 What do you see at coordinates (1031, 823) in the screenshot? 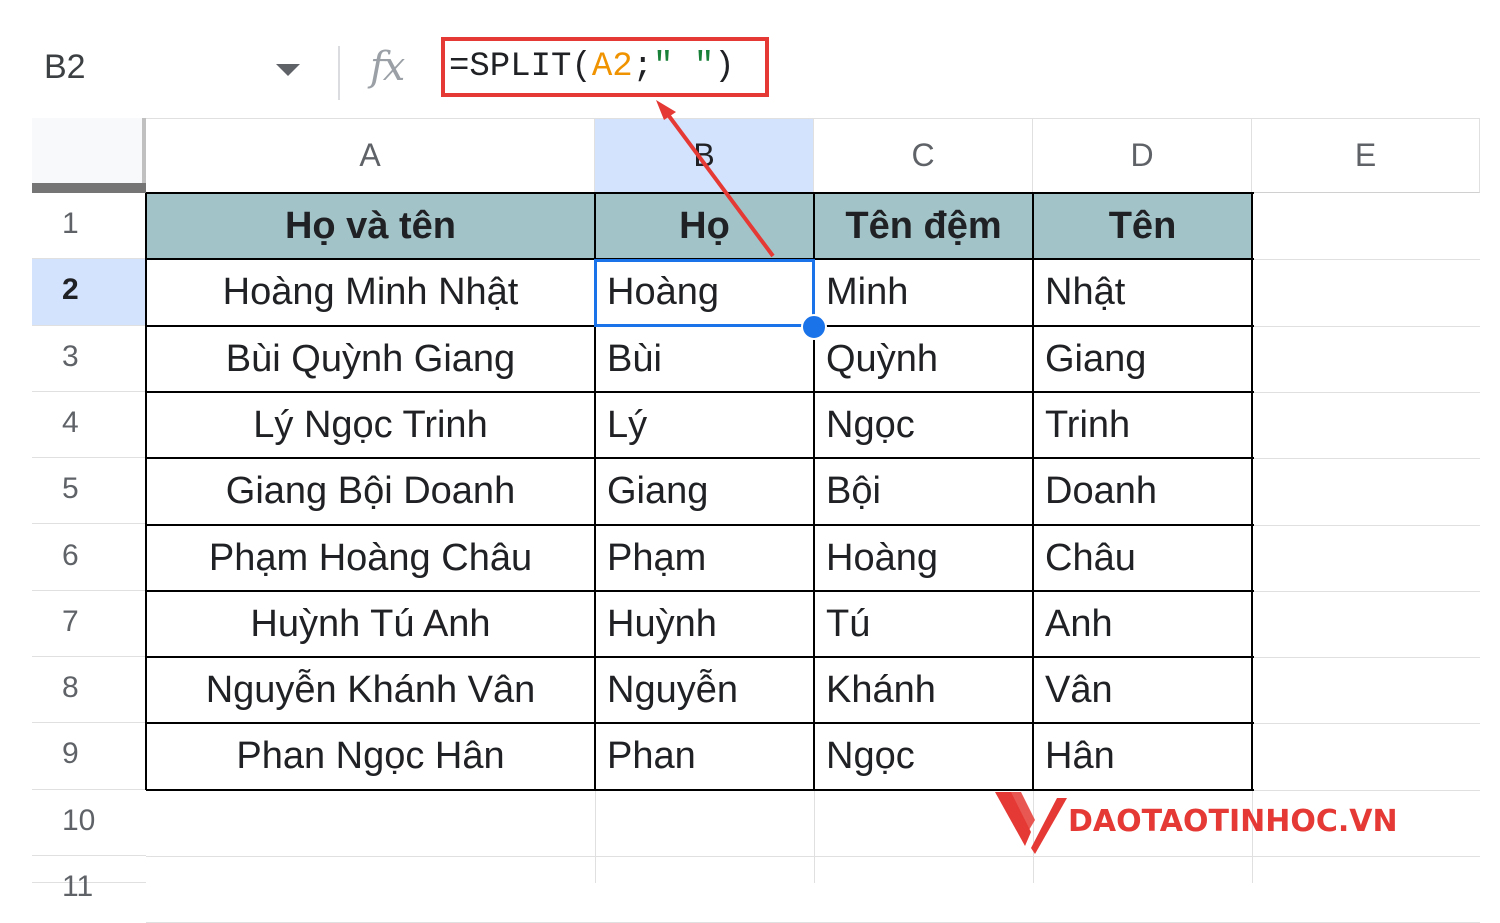
I see `brand-logo-icon` at bounding box center [1031, 823].